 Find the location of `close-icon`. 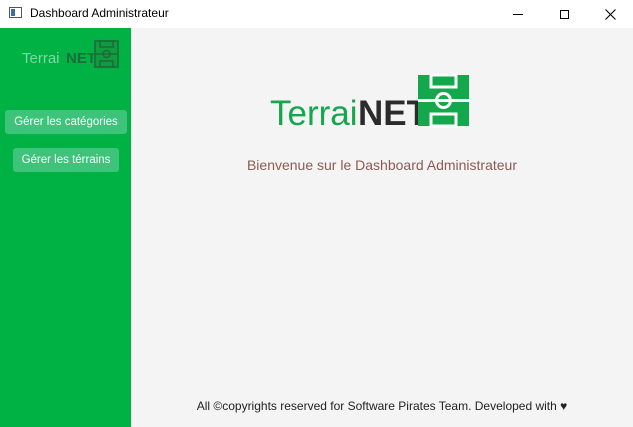

close-icon is located at coordinates (610, 14).